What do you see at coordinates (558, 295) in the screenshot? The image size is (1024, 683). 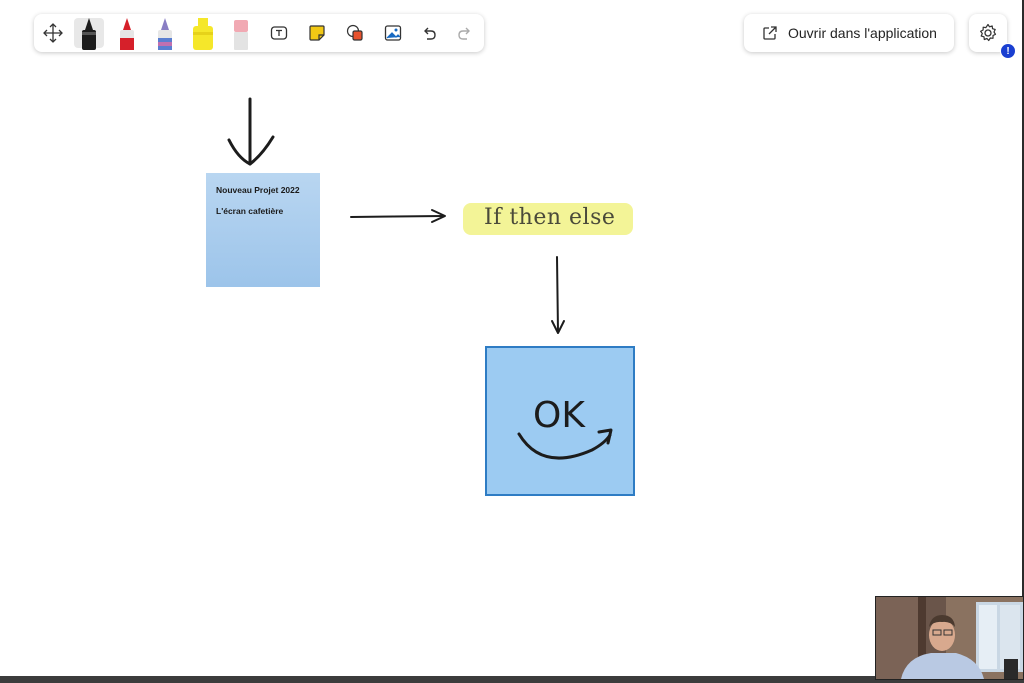 I see `down-arrow-middle` at bounding box center [558, 295].